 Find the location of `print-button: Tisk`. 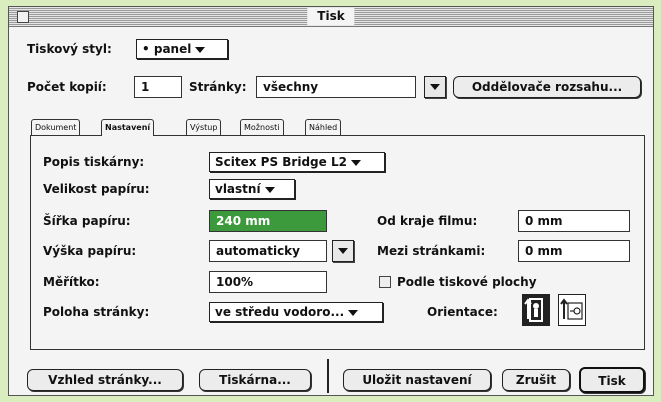

print-button: Tisk is located at coordinates (612, 380).